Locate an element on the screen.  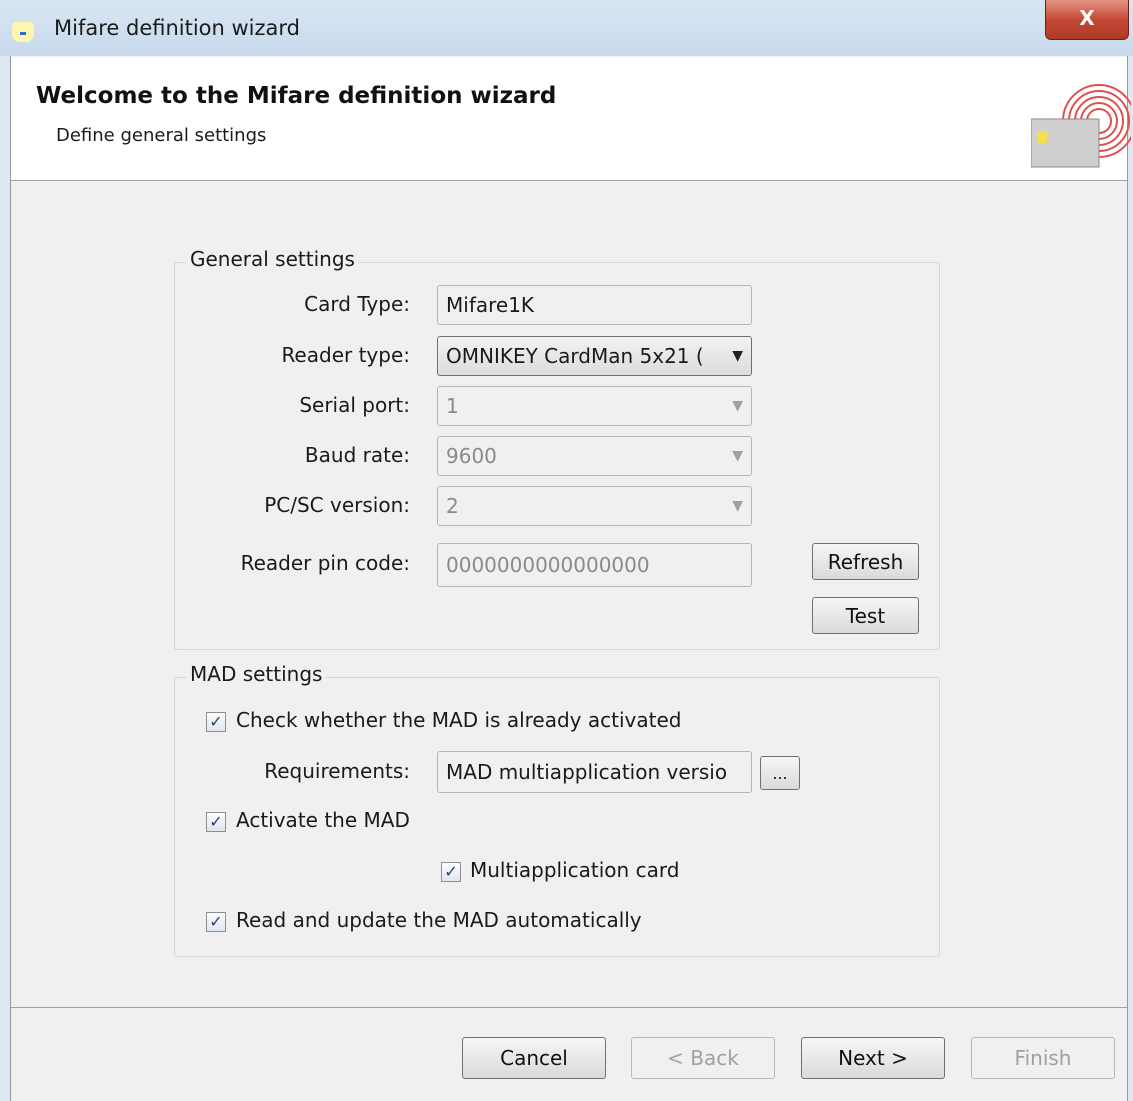
reader-type-value: OMNIKEY CardMan 5x21 ( is located at coordinates (575, 356).